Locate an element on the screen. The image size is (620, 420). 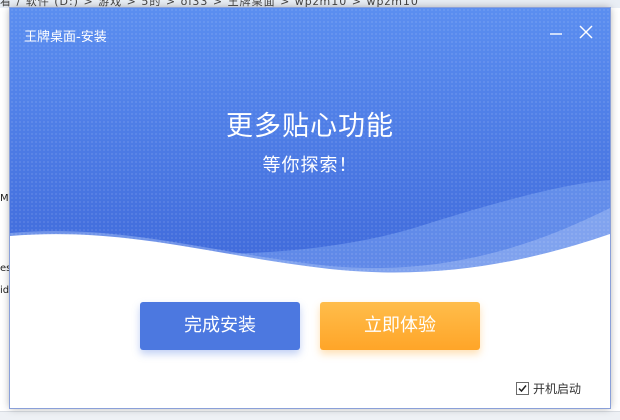
checkmark-icon is located at coordinates (522, 388).